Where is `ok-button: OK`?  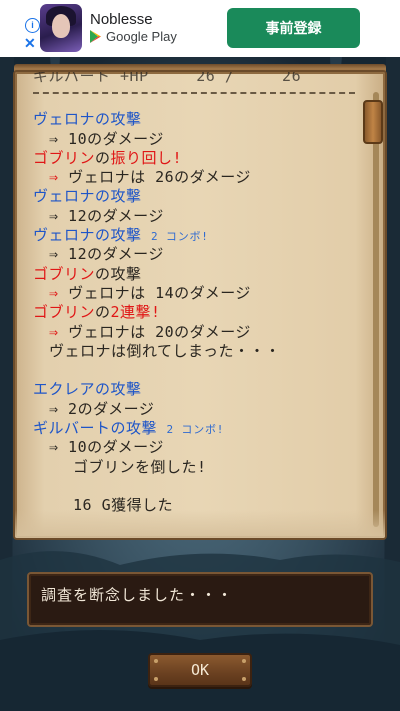
ok-button: OK is located at coordinates (200, 670).